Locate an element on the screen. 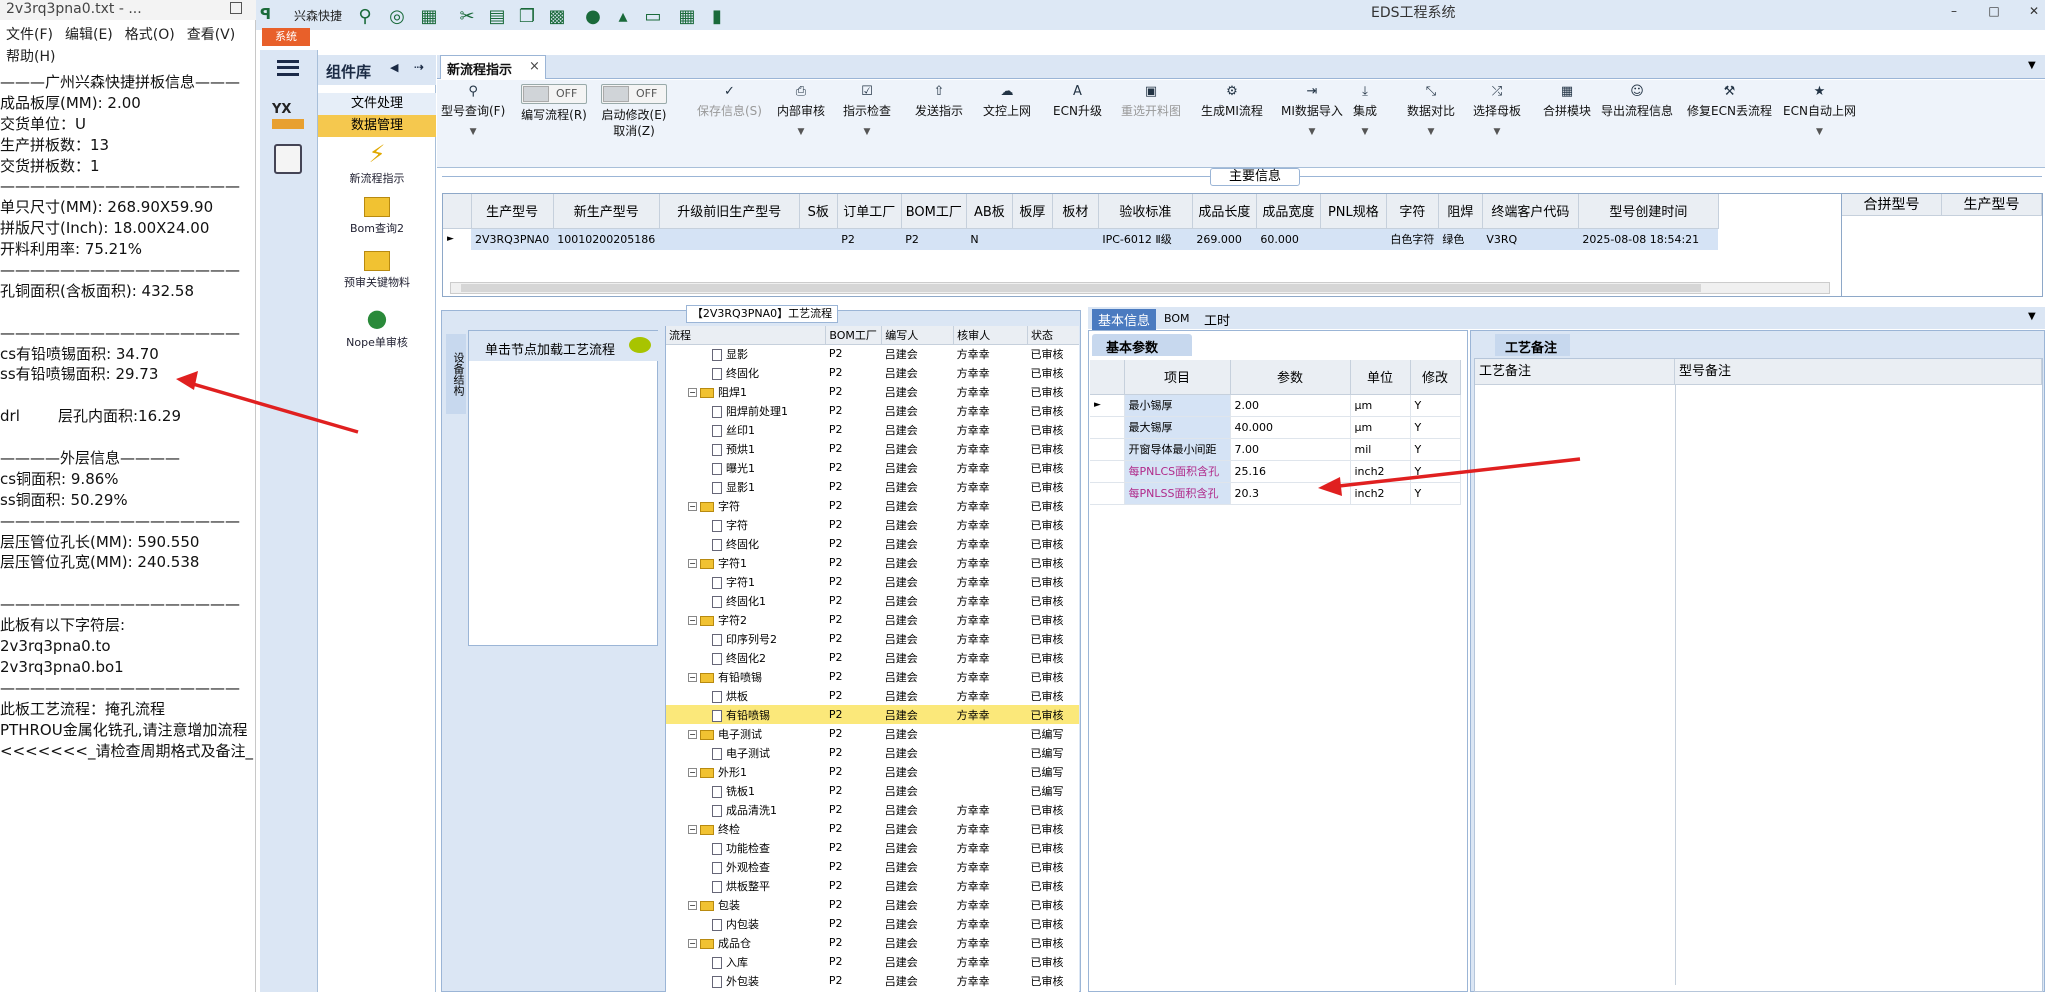 This screenshot has height=992, width=2045. yx-module-icon: YX is located at coordinates (288, 118).